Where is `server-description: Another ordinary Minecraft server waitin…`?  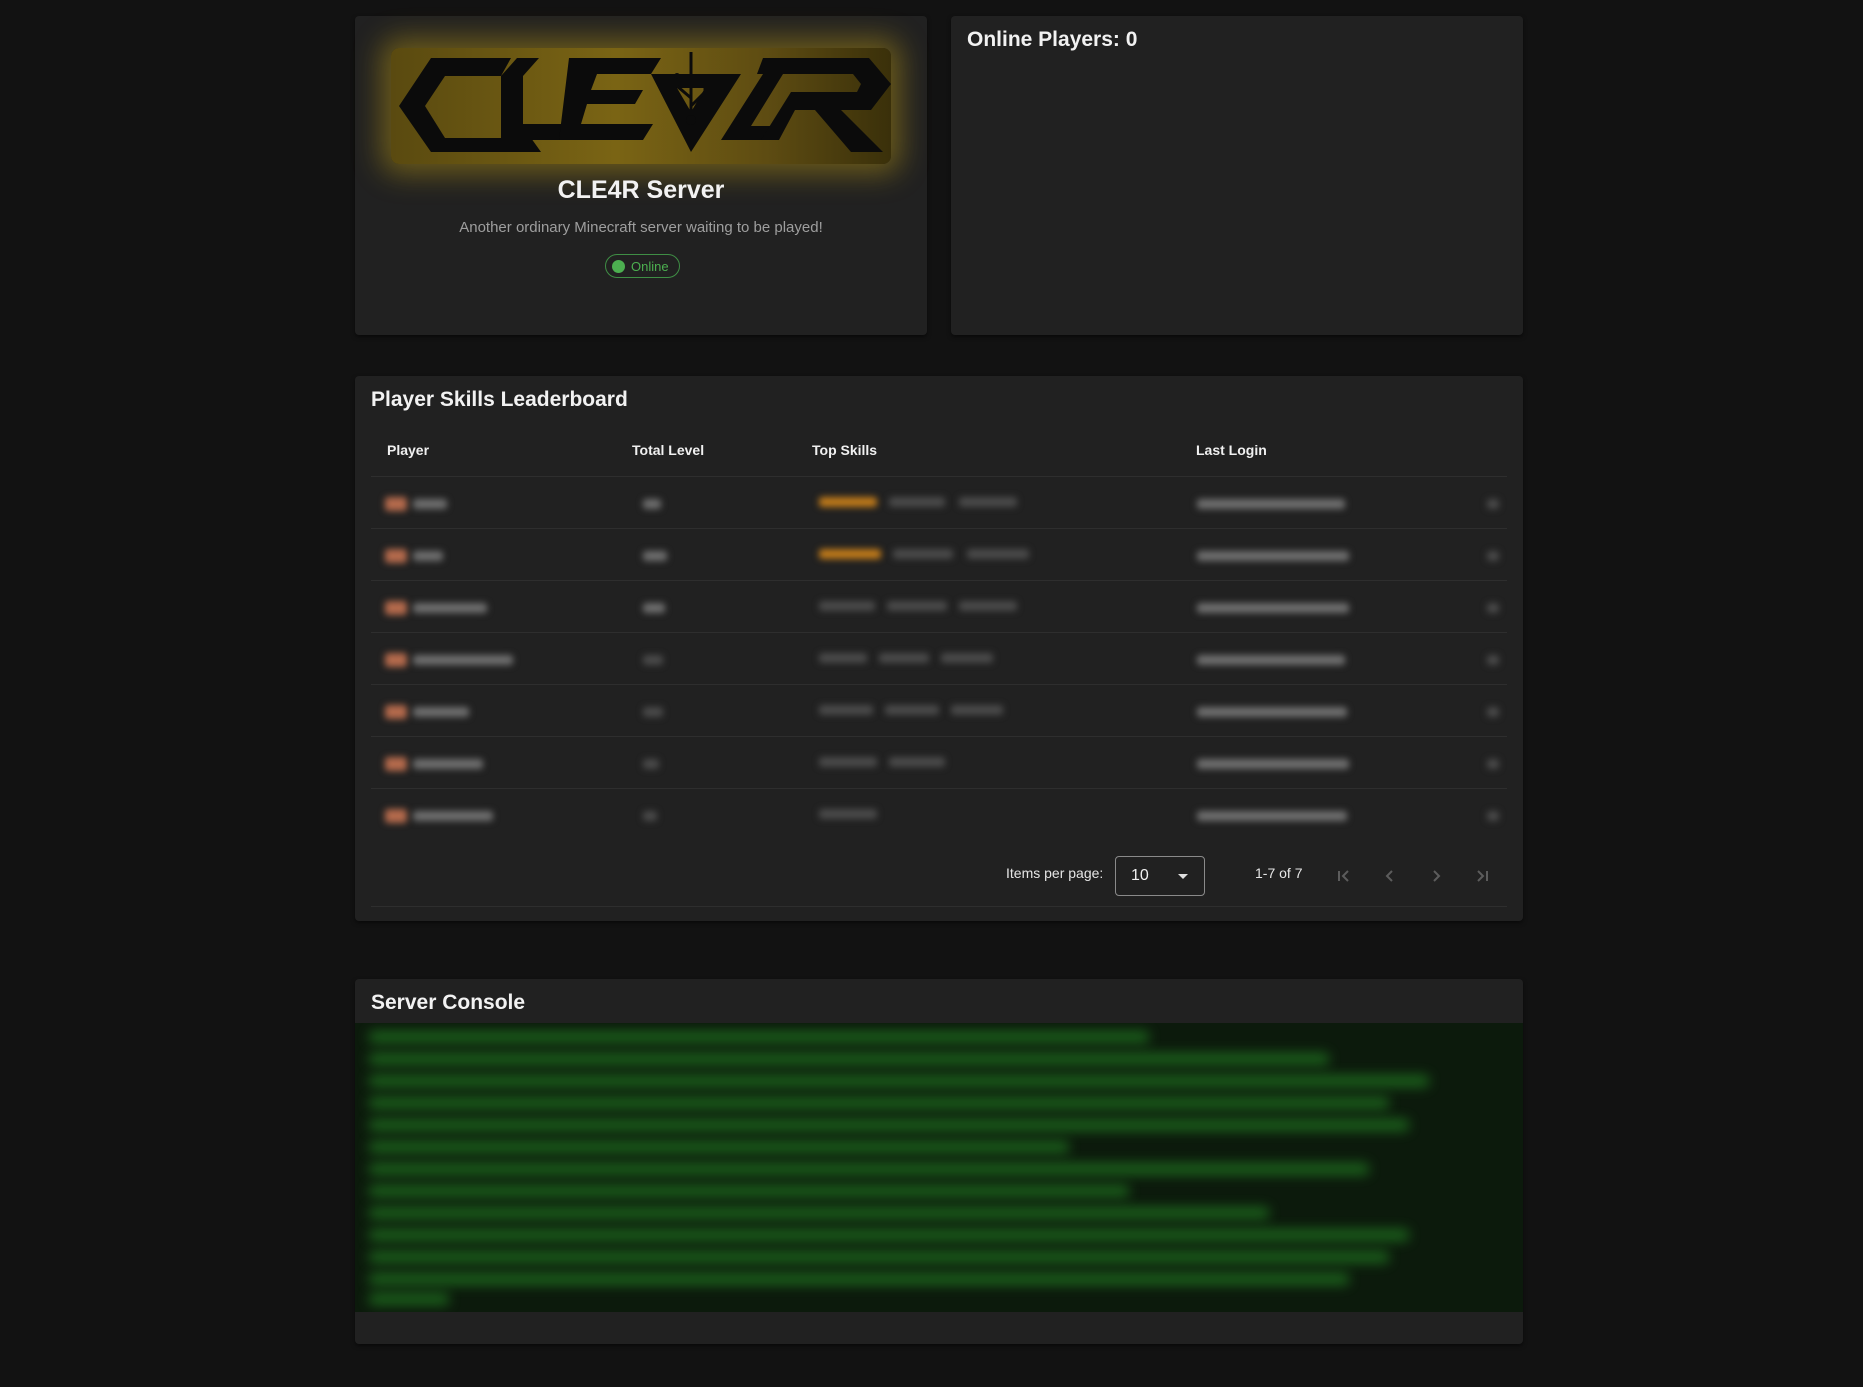
server-description: Another ordinary Minecraft server waitin… is located at coordinates (641, 227).